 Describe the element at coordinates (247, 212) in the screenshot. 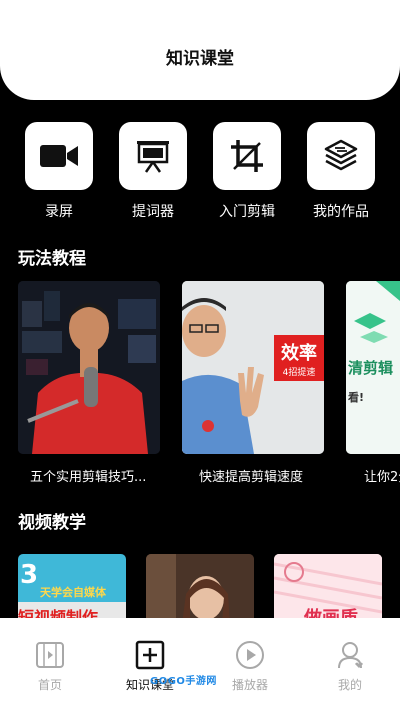

I see `tool-label: 入门剪辑` at that location.